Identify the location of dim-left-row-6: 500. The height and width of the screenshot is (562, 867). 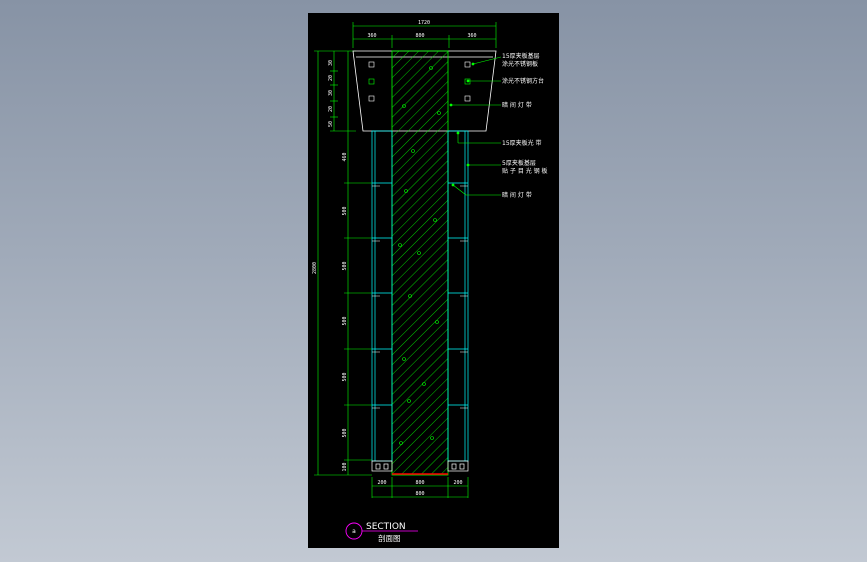
(345, 432).